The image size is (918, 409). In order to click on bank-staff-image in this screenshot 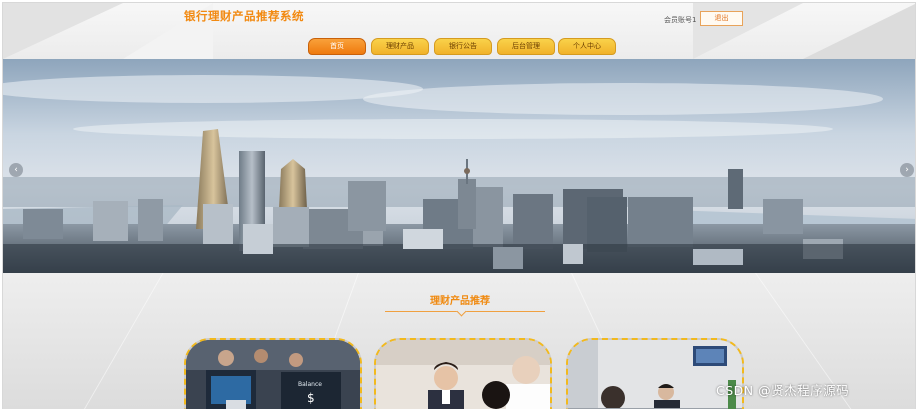, I will do `click(463, 374)`.